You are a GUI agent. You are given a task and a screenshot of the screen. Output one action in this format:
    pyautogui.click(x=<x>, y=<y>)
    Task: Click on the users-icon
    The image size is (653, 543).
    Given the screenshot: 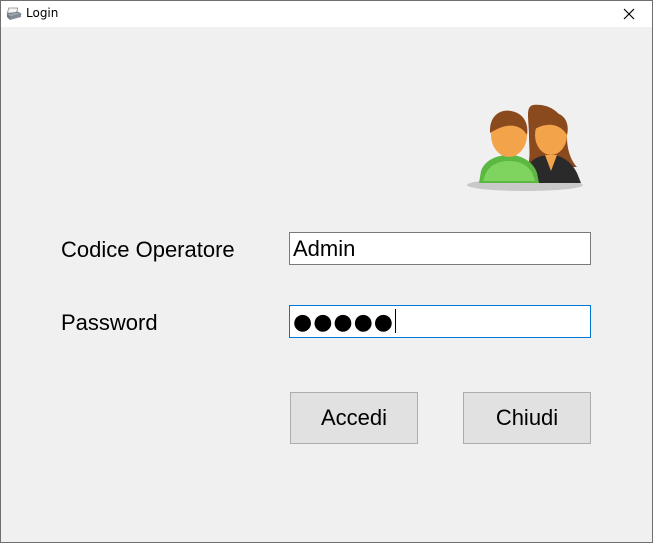 What is the action you would take?
    pyautogui.click(x=525, y=147)
    